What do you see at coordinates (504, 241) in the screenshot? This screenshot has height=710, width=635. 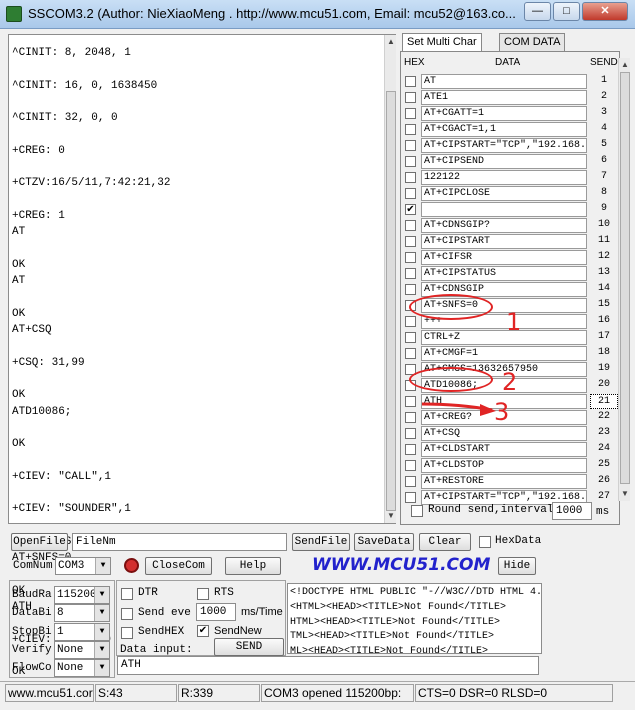 I see `data-field: AT+CIPSTART` at bounding box center [504, 241].